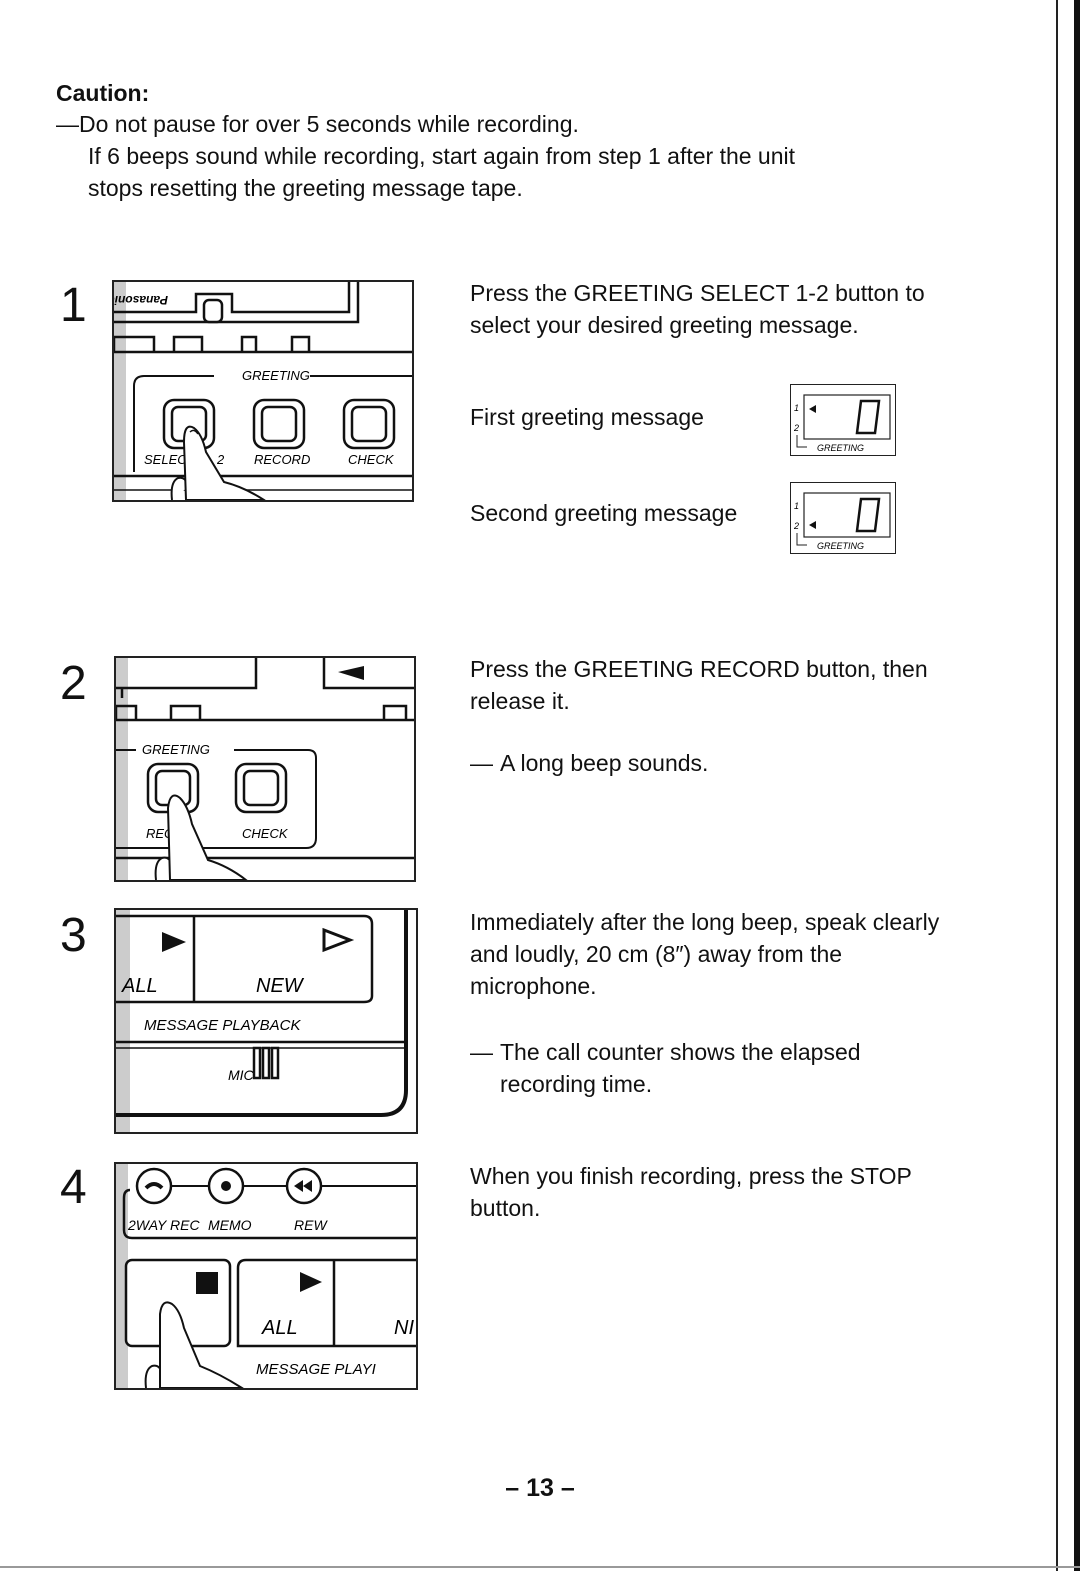 This screenshot has height=1571, width=1080. I want to click on step-number-4: 4, so click(73, 1187).